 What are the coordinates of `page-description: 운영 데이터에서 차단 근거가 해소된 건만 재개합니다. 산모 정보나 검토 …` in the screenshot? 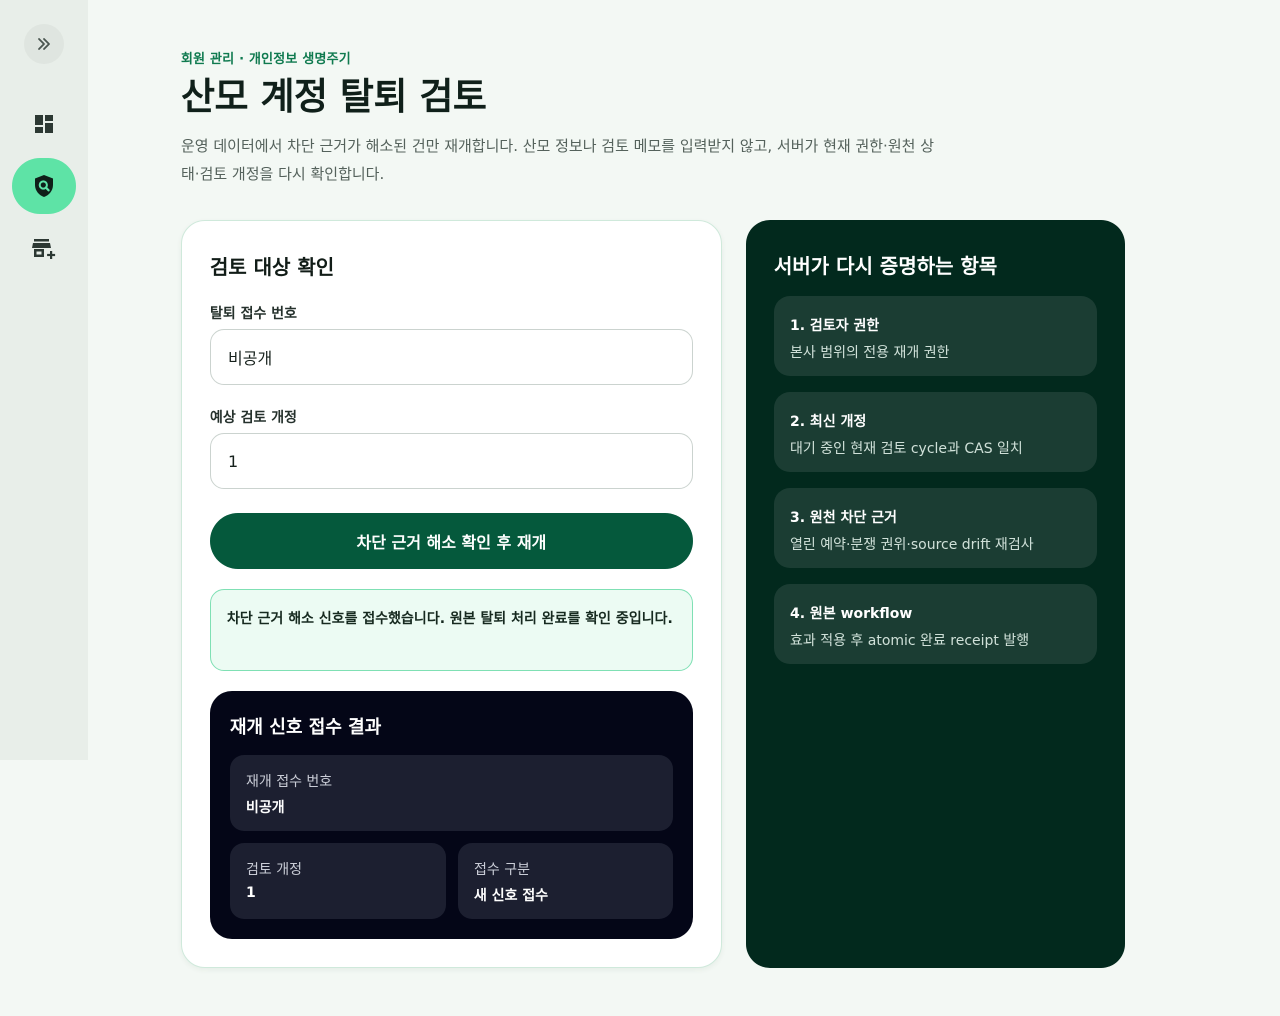 It's located at (557, 160).